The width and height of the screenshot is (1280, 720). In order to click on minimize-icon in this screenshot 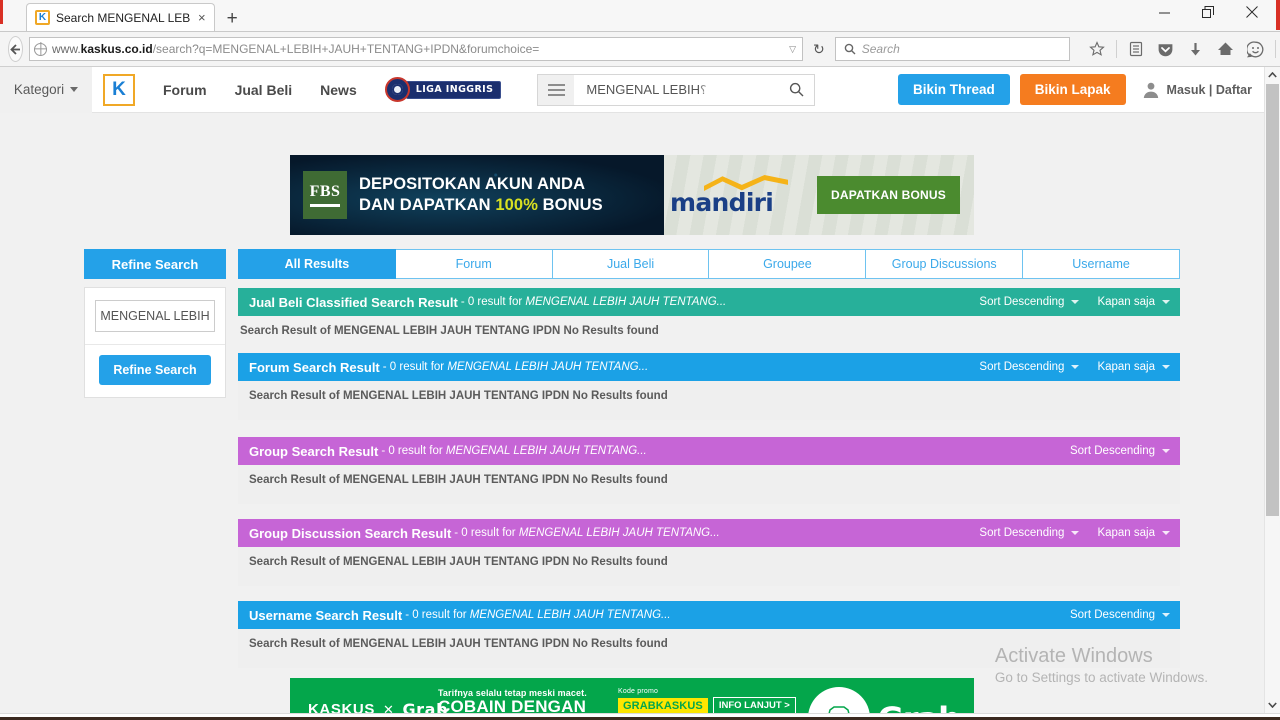, I will do `click(1164, 12)`.